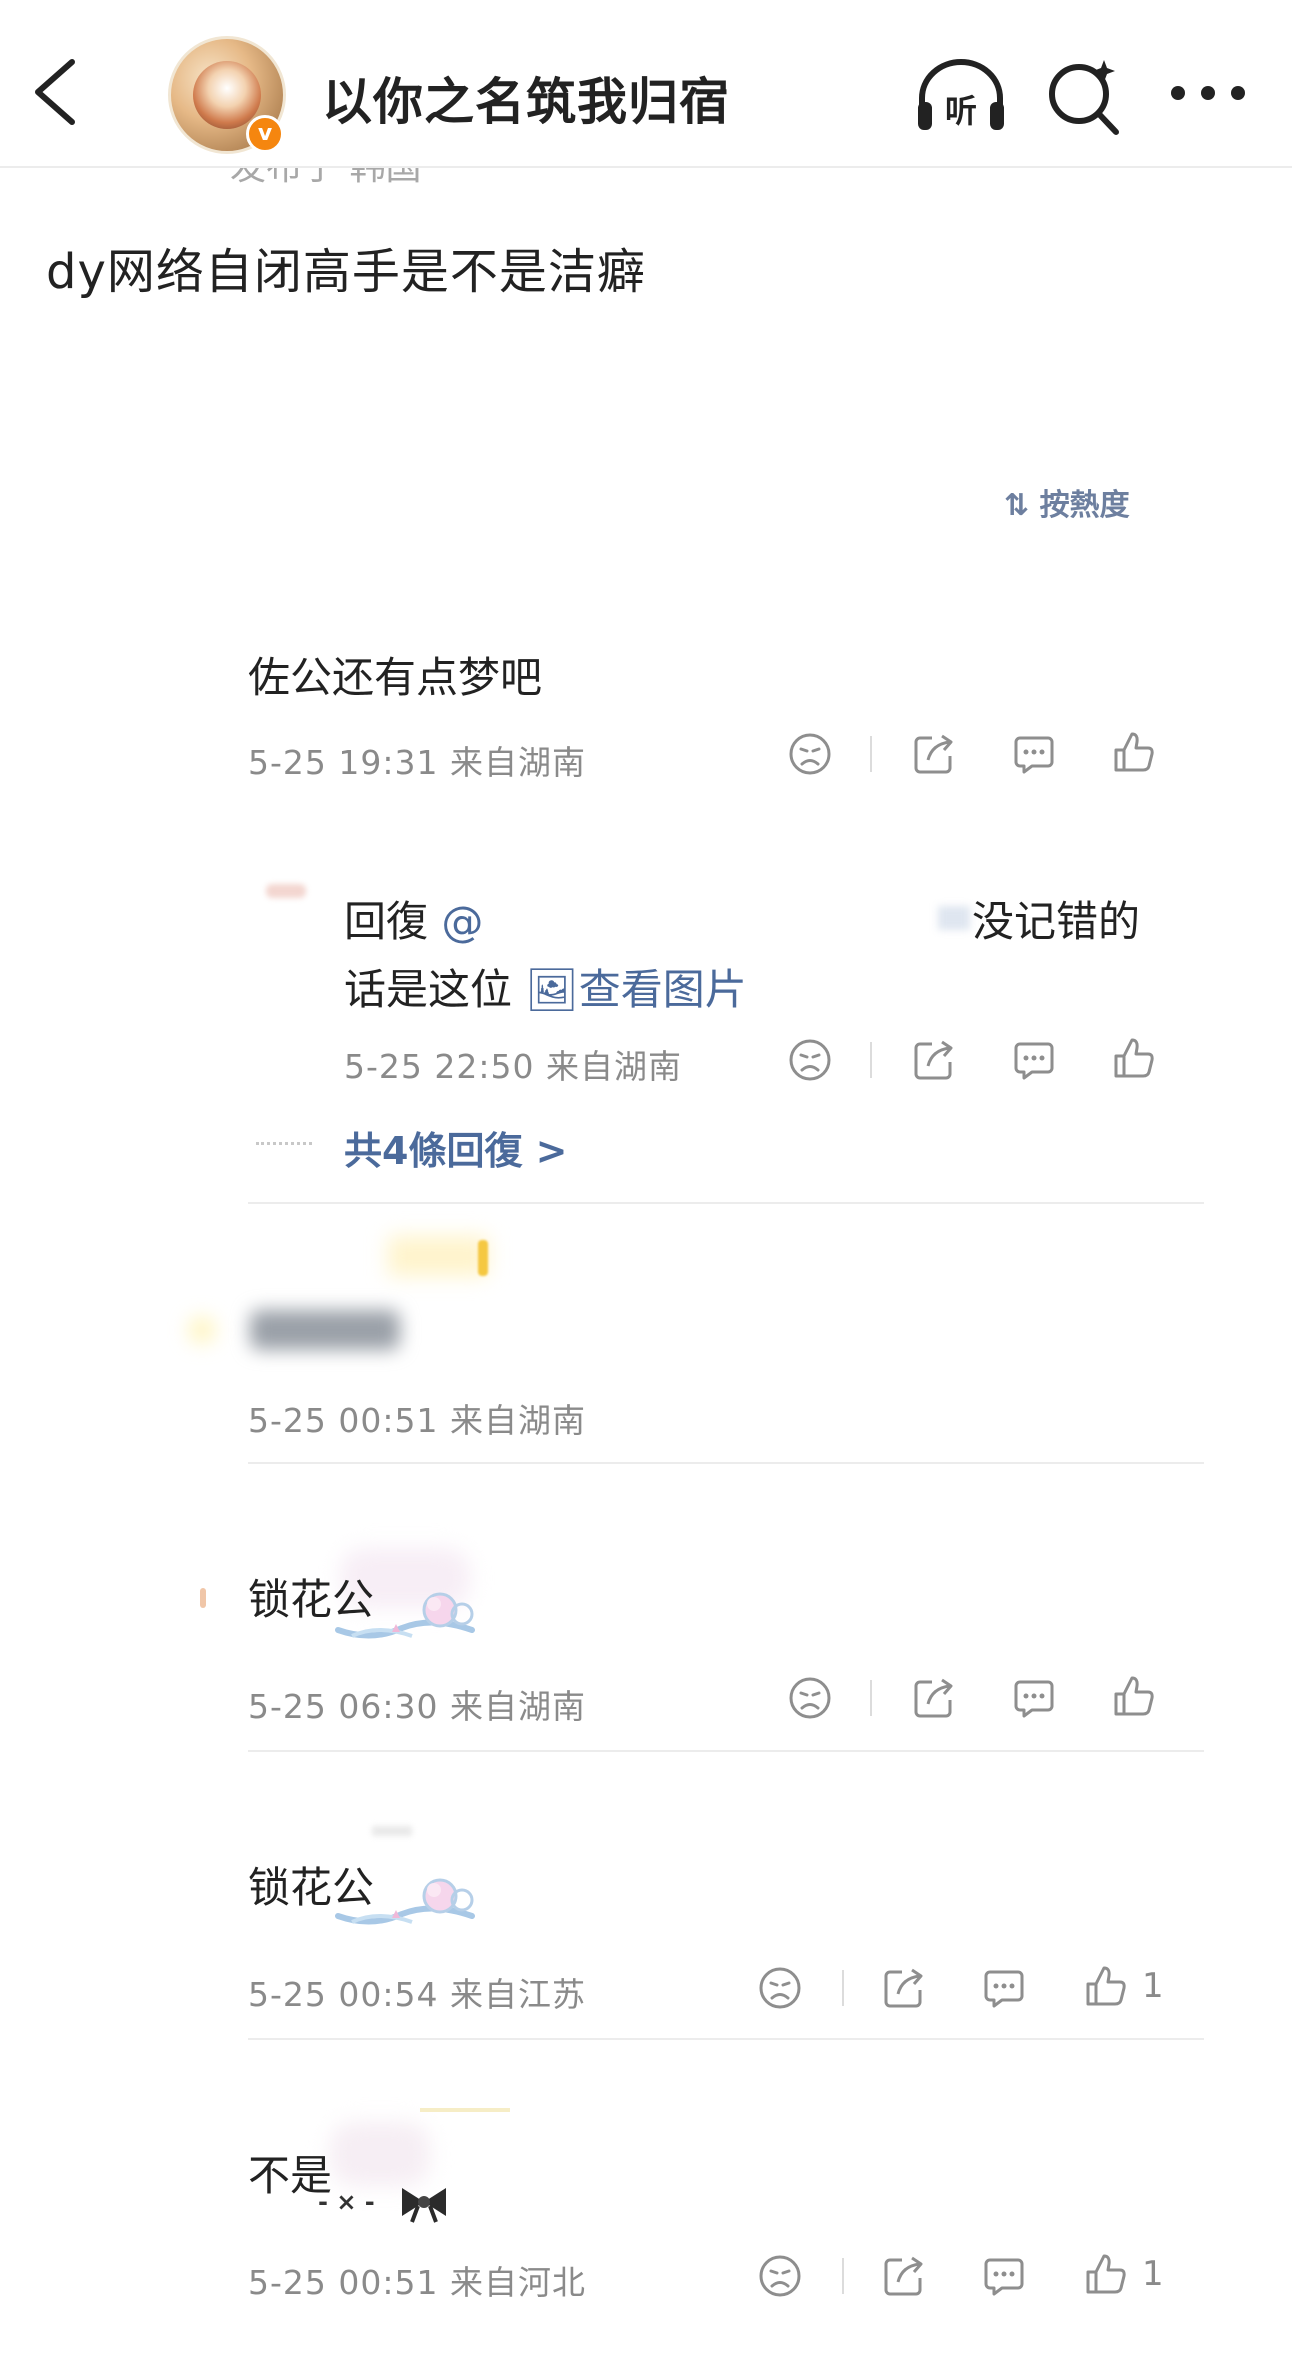 This screenshot has height=2358, width=1292. What do you see at coordinates (462, 921) in the screenshot?
I see `mention-link: @` at bounding box center [462, 921].